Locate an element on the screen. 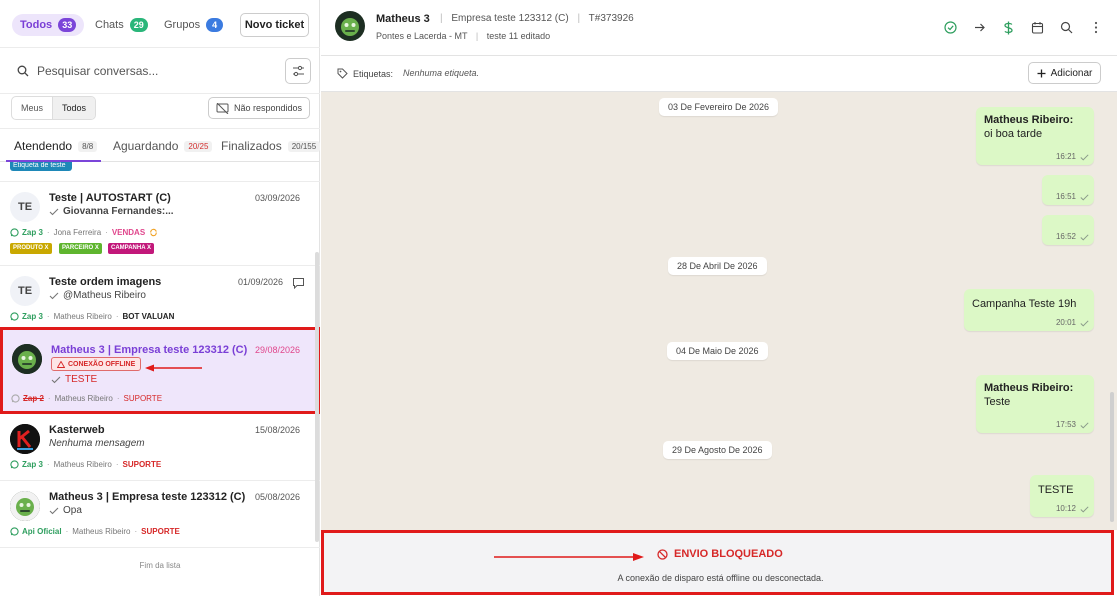 The height and width of the screenshot is (596, 1117). contact-name: Matheus 3 is located at coordinates (403, 19).